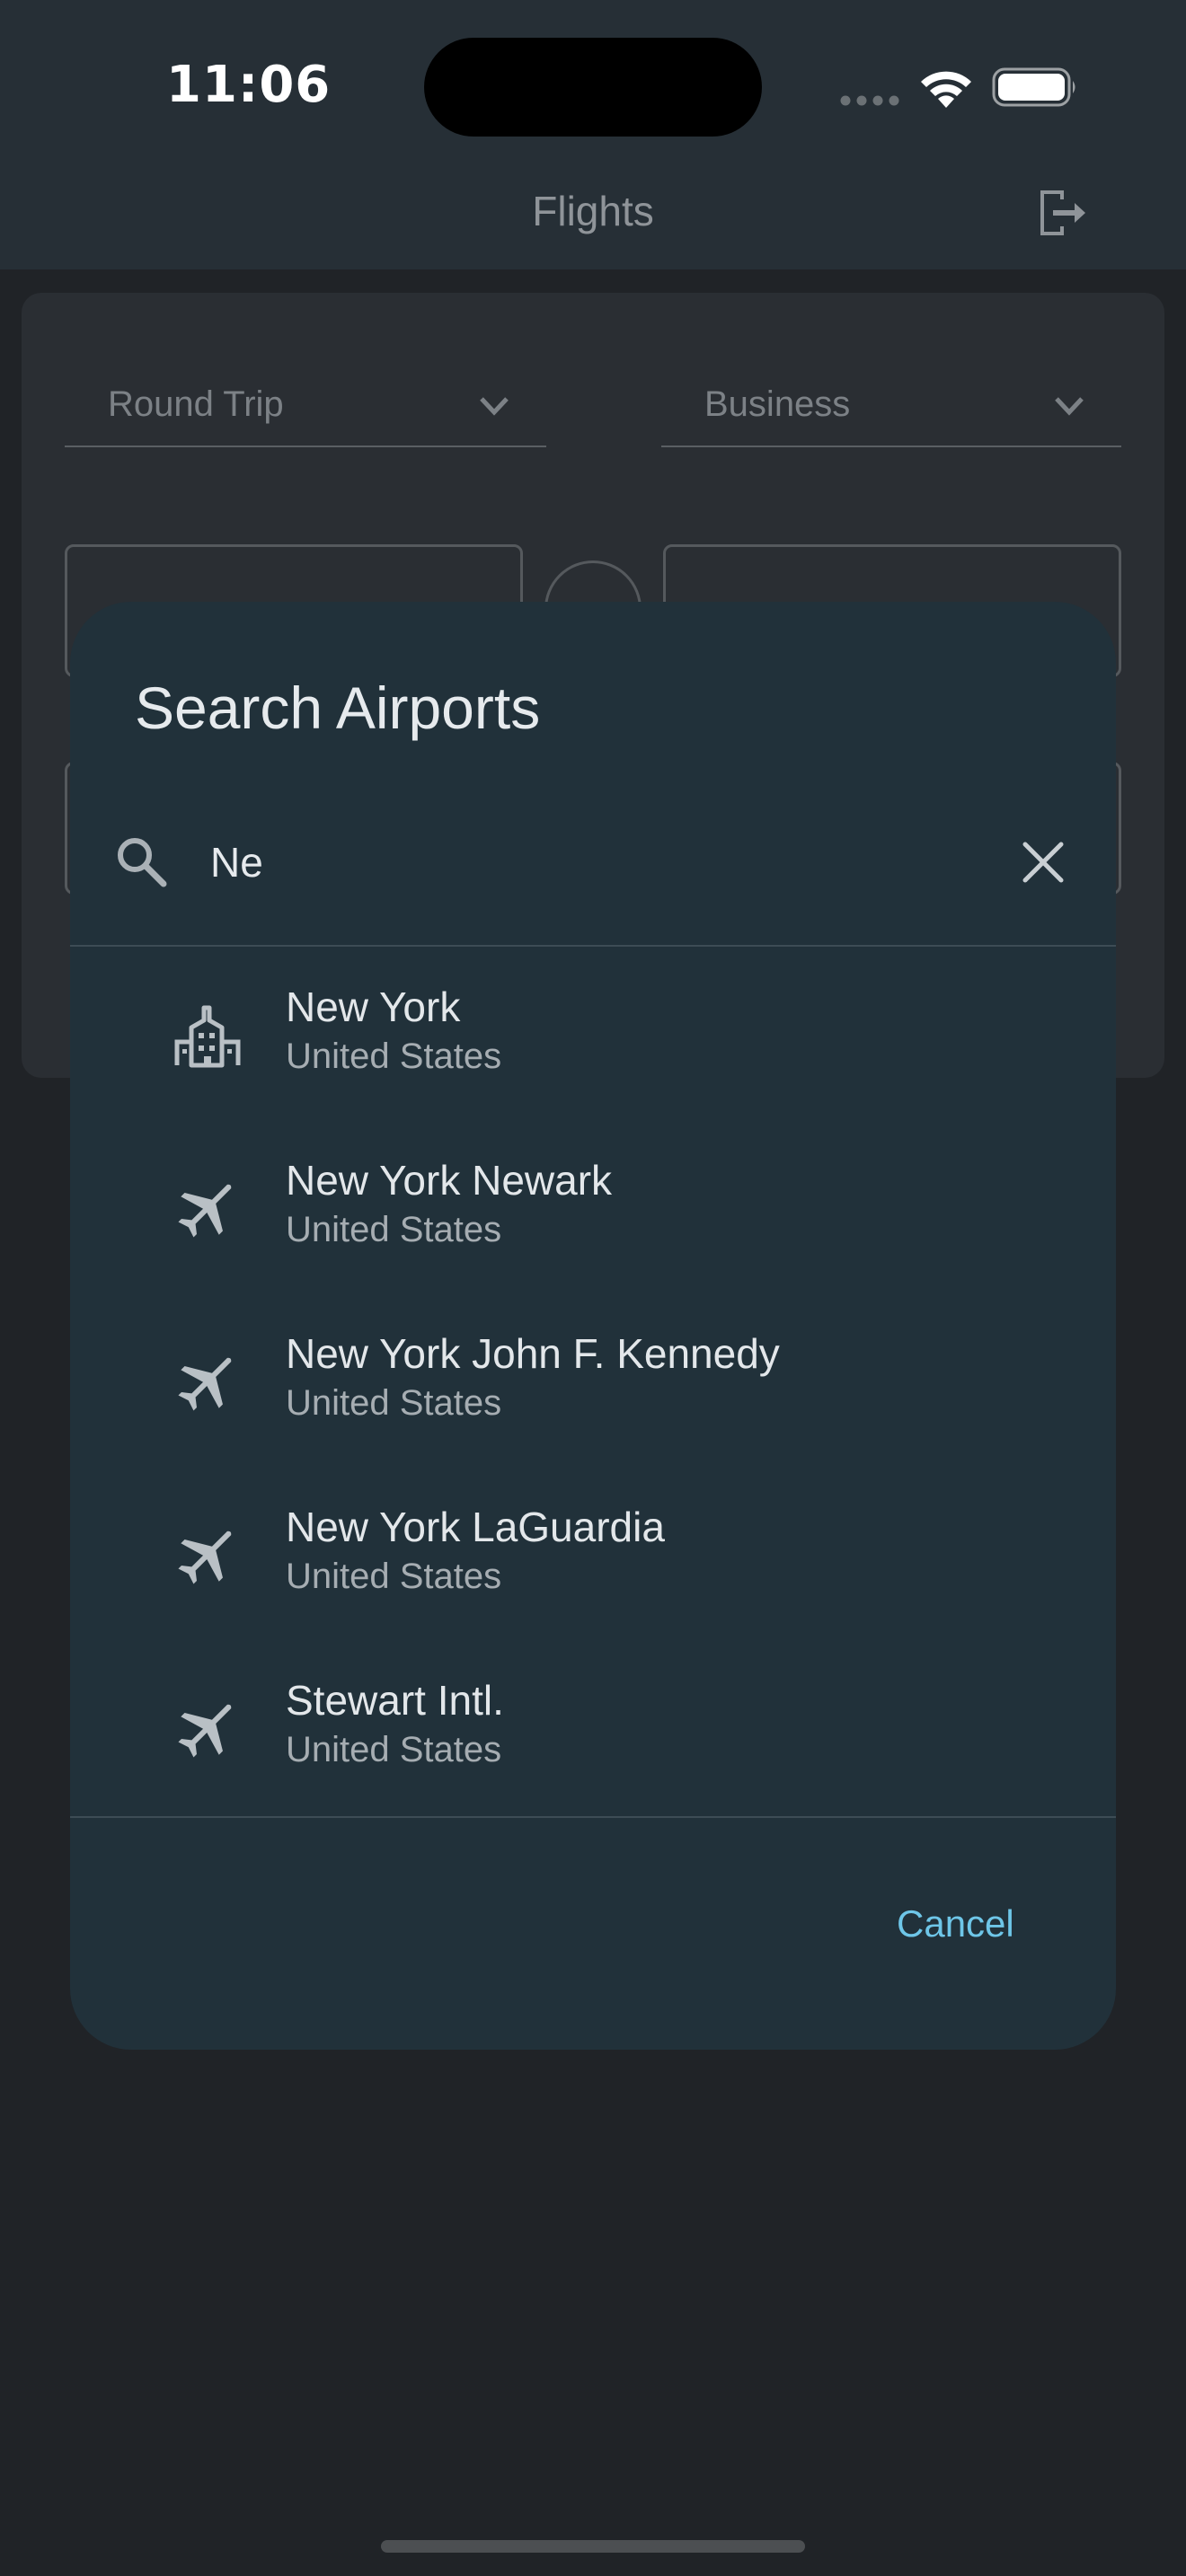 The image size is (1186, 2576). What do you see at coordinates (142, 862) in the screenshot?
I see `search-icon` at bounding box center [142, 862].